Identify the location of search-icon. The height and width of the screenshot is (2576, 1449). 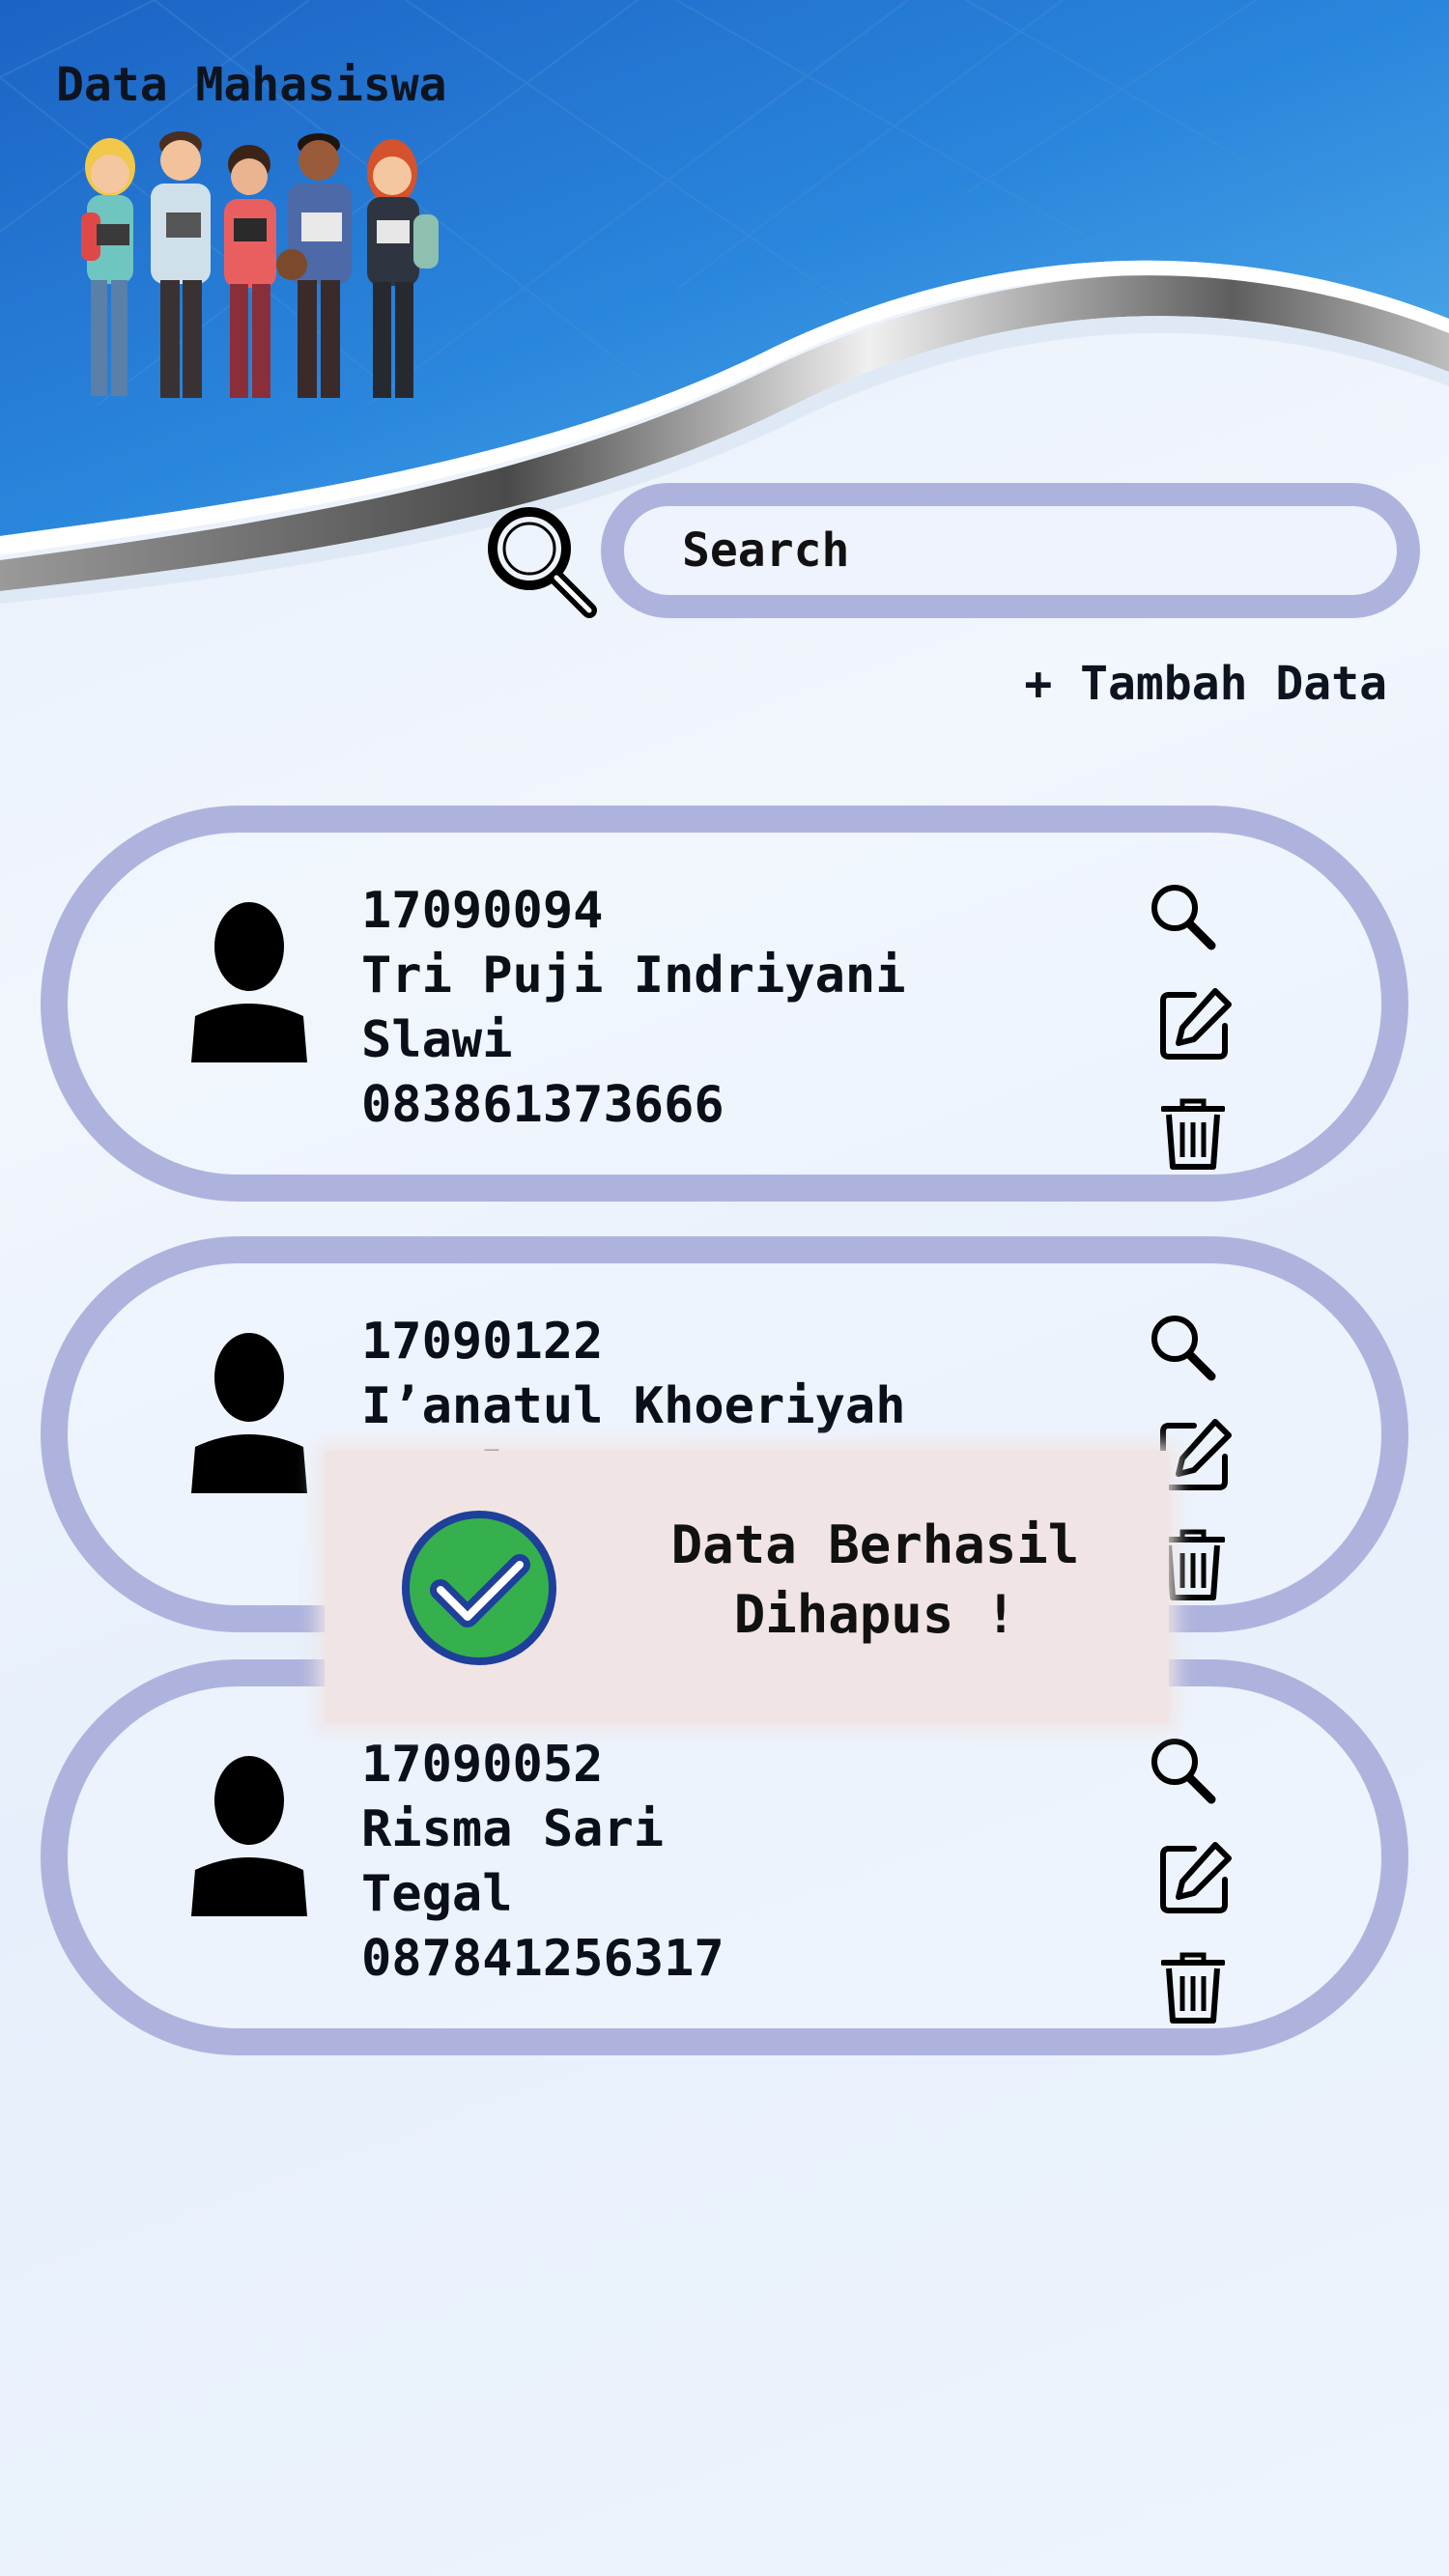
(541, 560).